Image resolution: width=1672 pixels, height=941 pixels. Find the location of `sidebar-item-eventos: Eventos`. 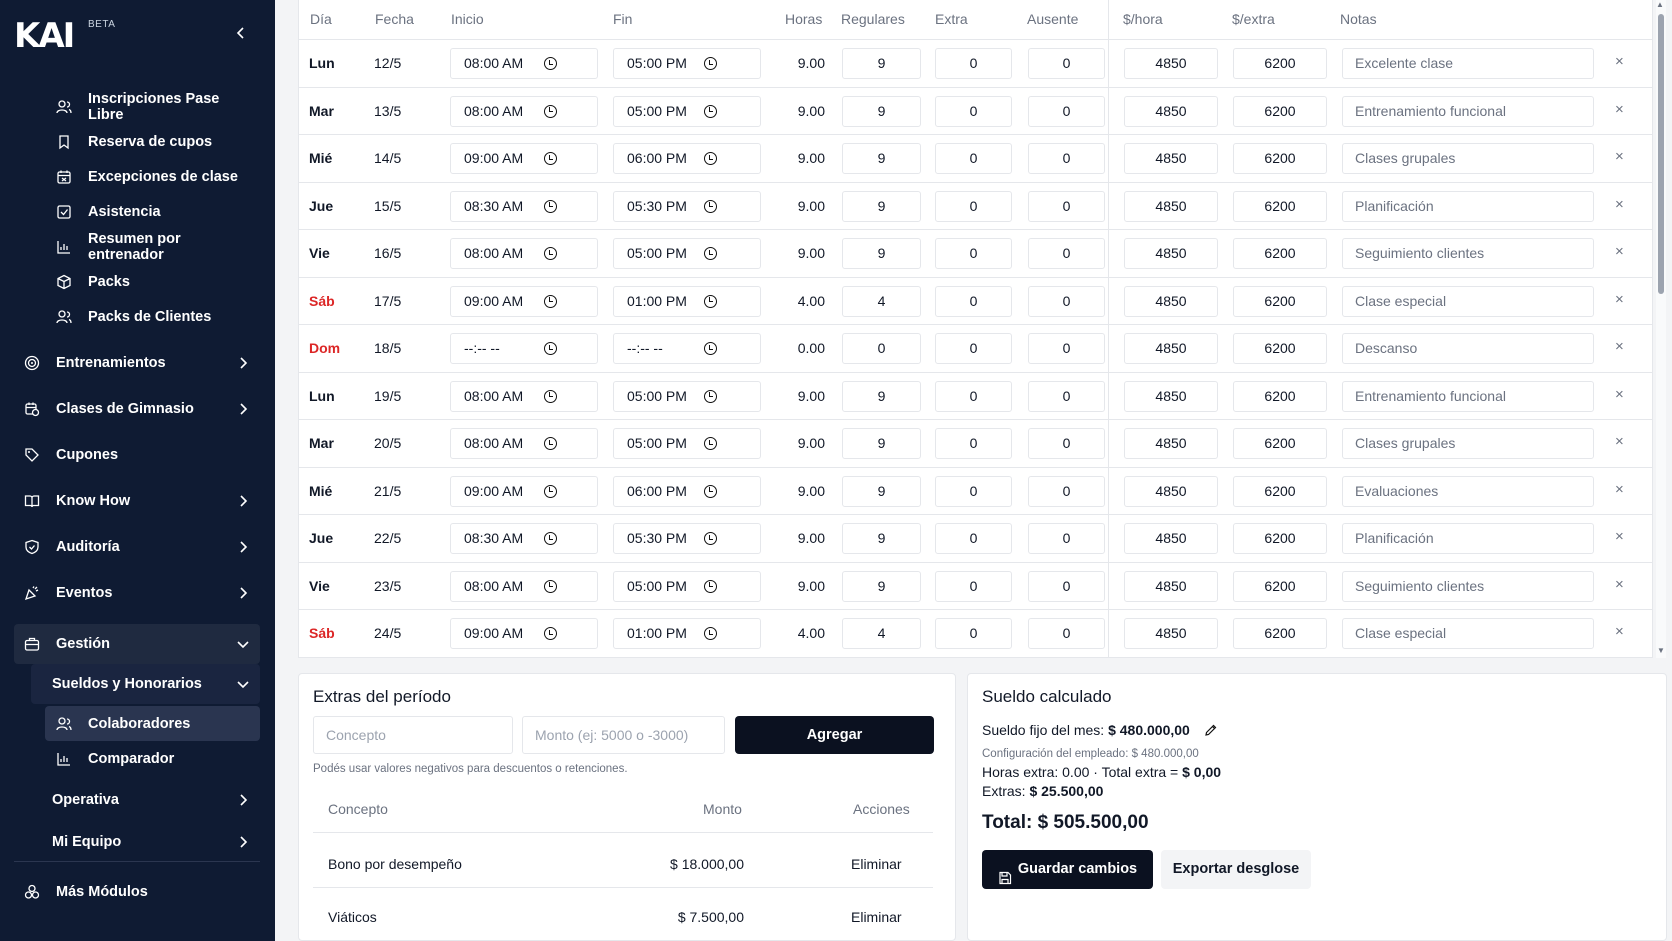

sidebar-item-eventos: Eventos is located at coordinates (137, 593).